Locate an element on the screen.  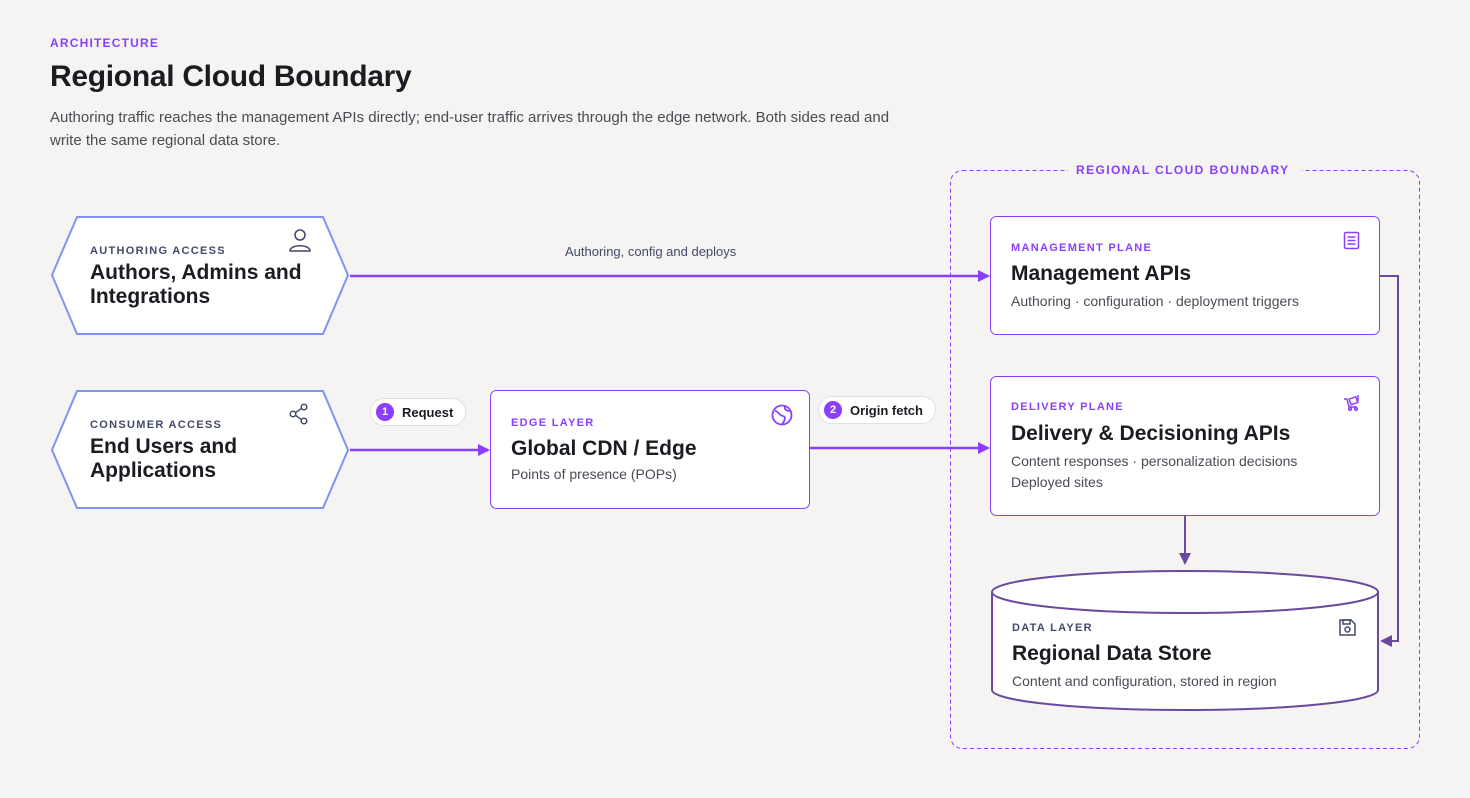
datastore-title: Regional Data Store is located at coordinates (1112, 653).